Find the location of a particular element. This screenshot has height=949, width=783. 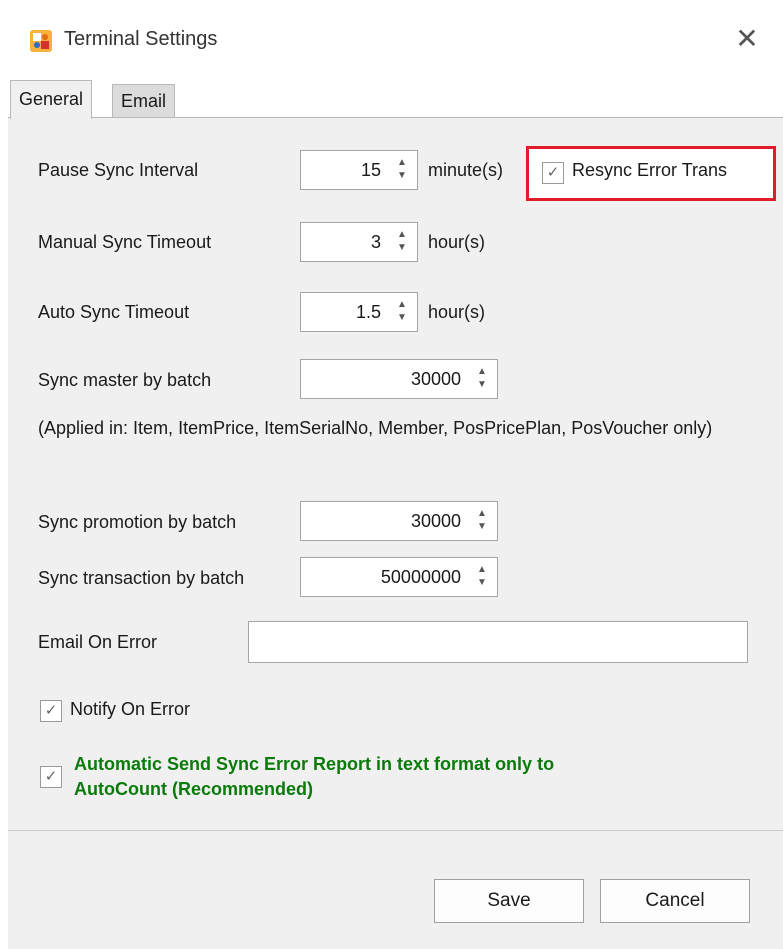

app-logo-icon is located at coordinates (41, 41).